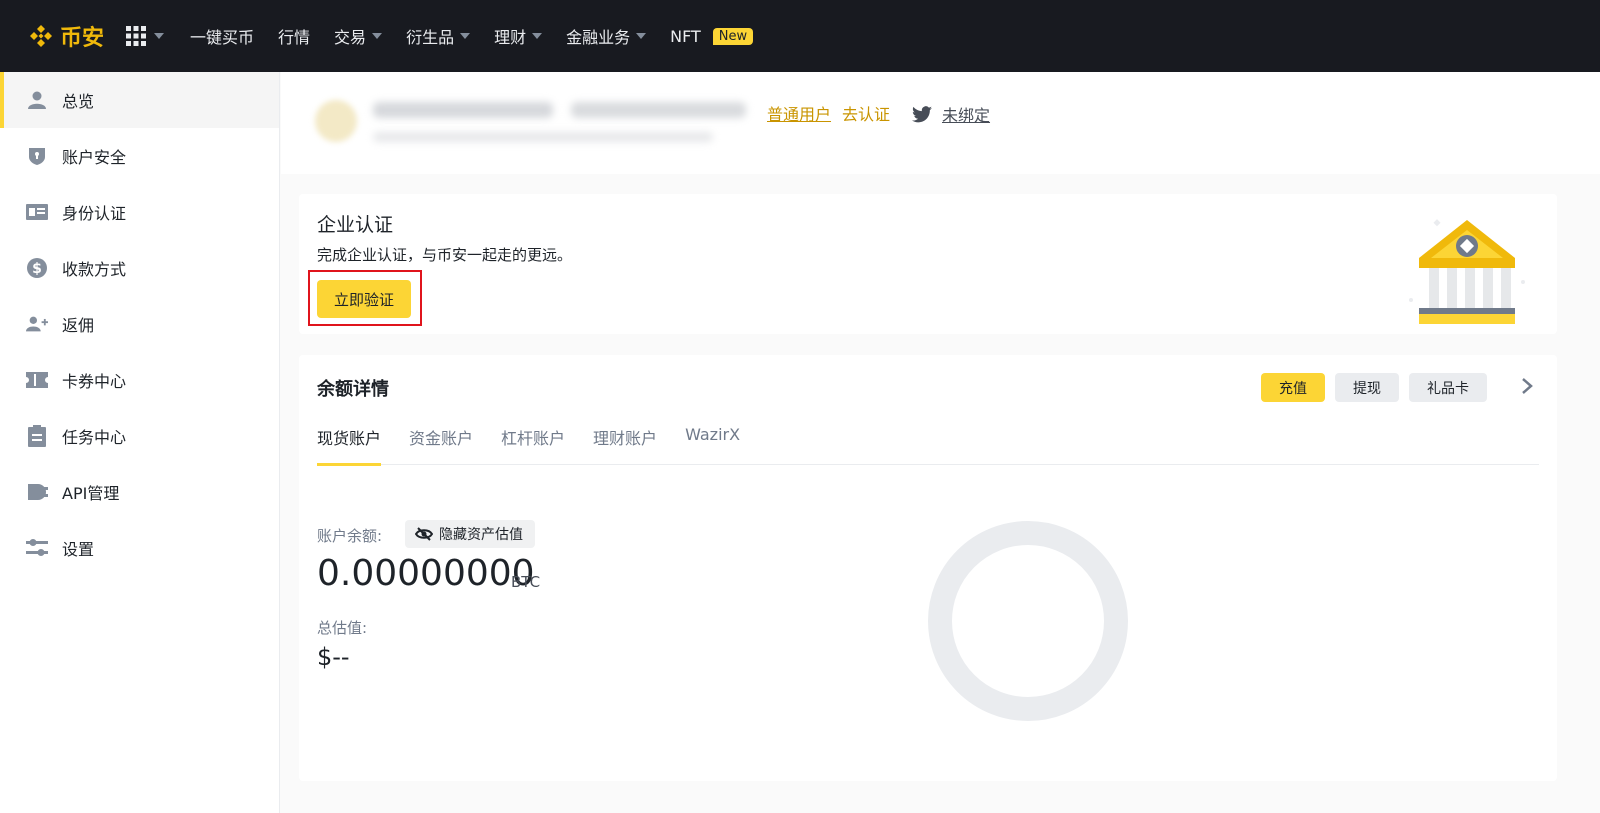  Describe the element at coordinates (94, 381) in the screenshot. I see `sidebar-item-label: 卡券中心` at that location.